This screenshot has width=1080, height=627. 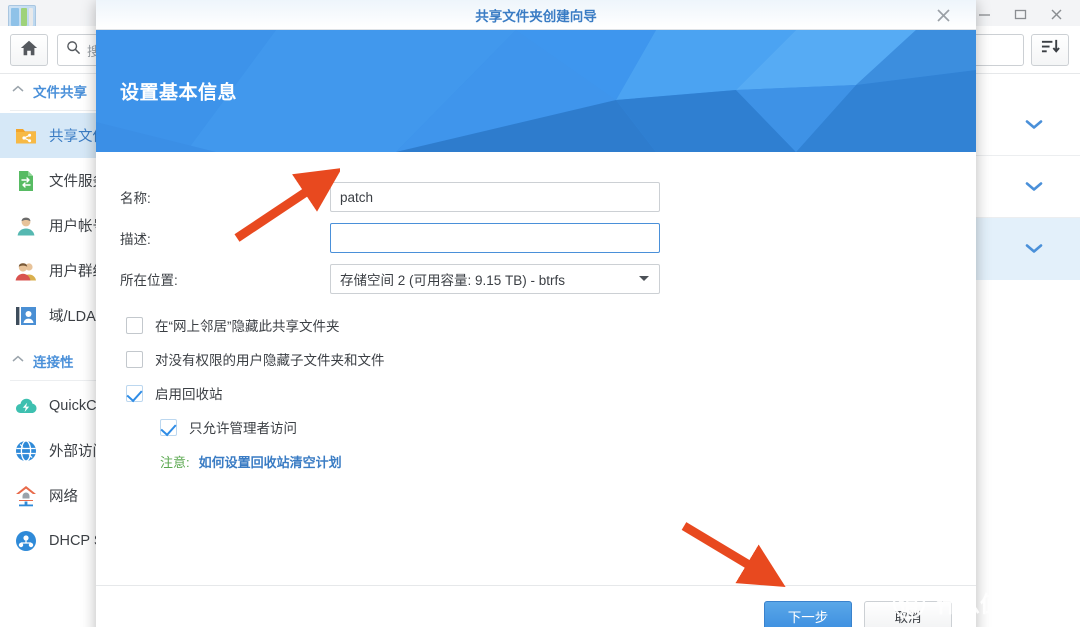 I want to click on location-label: 所在位置:, so click(x=149, y=280).